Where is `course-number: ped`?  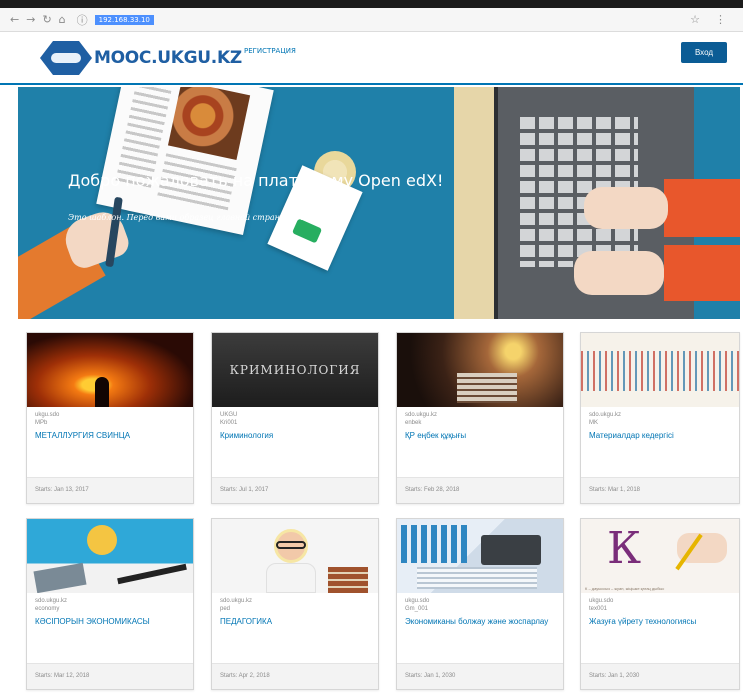
course-number: ped is located at coordinates (225, 609).